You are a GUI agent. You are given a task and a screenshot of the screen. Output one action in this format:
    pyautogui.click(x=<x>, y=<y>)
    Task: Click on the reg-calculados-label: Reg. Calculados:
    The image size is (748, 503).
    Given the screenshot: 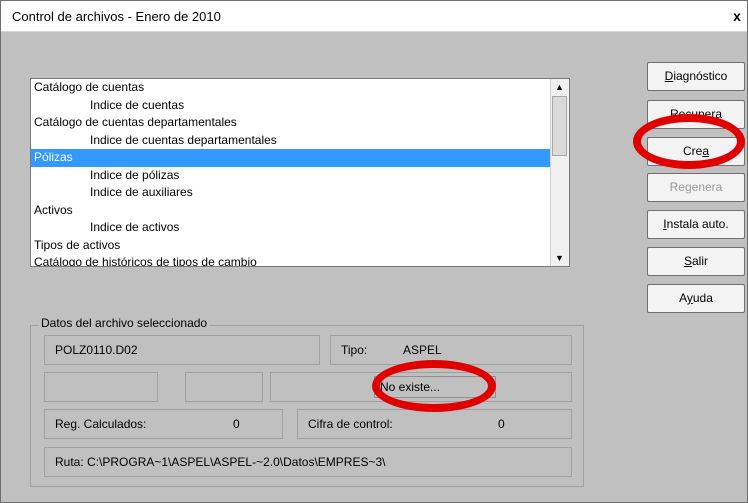 What is the action you would take?
    pyautogui.click(x=101, y=424)
    